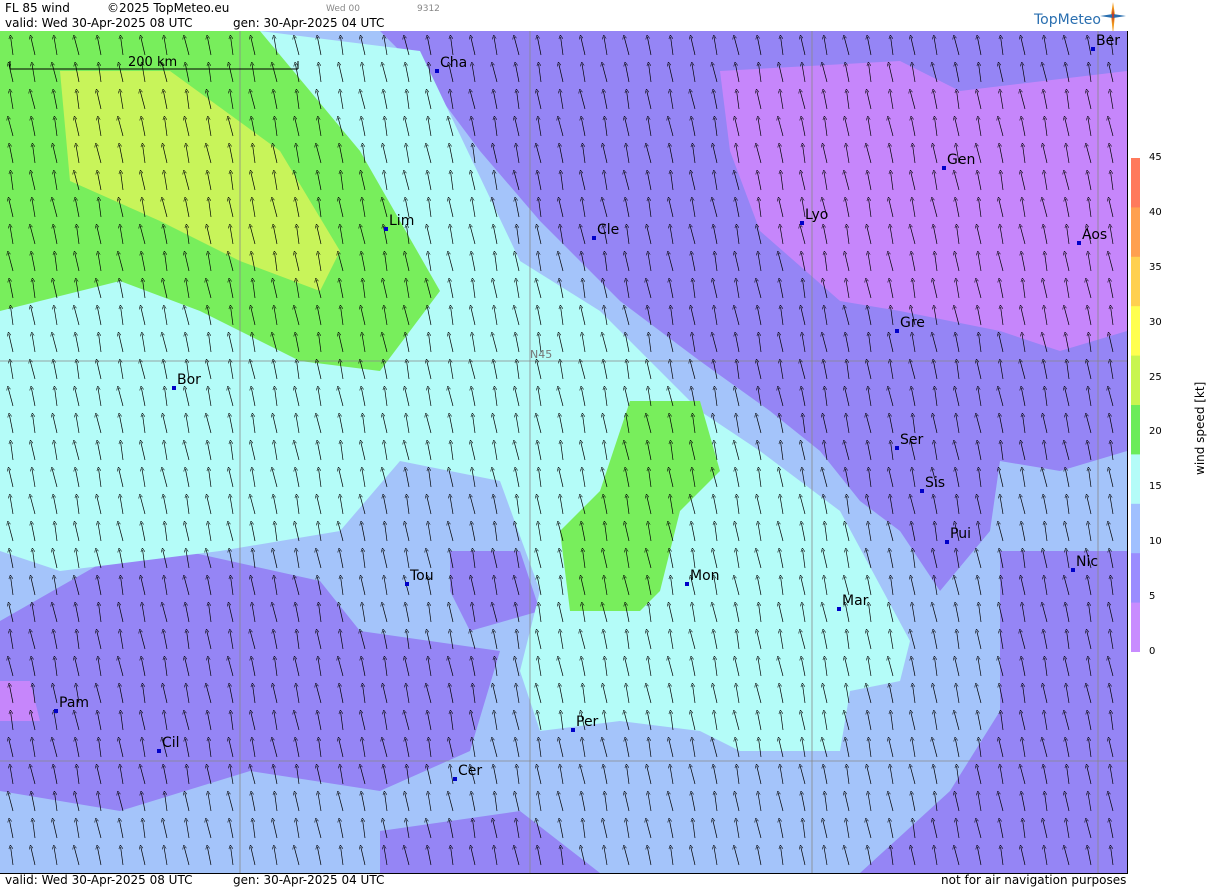 The width and height of the screenshot is (1219, 887). What do you see at coordinates (419, 577) in the screenshot?
I see `city-label-tou: Tou` at bounding box center [419, 577].